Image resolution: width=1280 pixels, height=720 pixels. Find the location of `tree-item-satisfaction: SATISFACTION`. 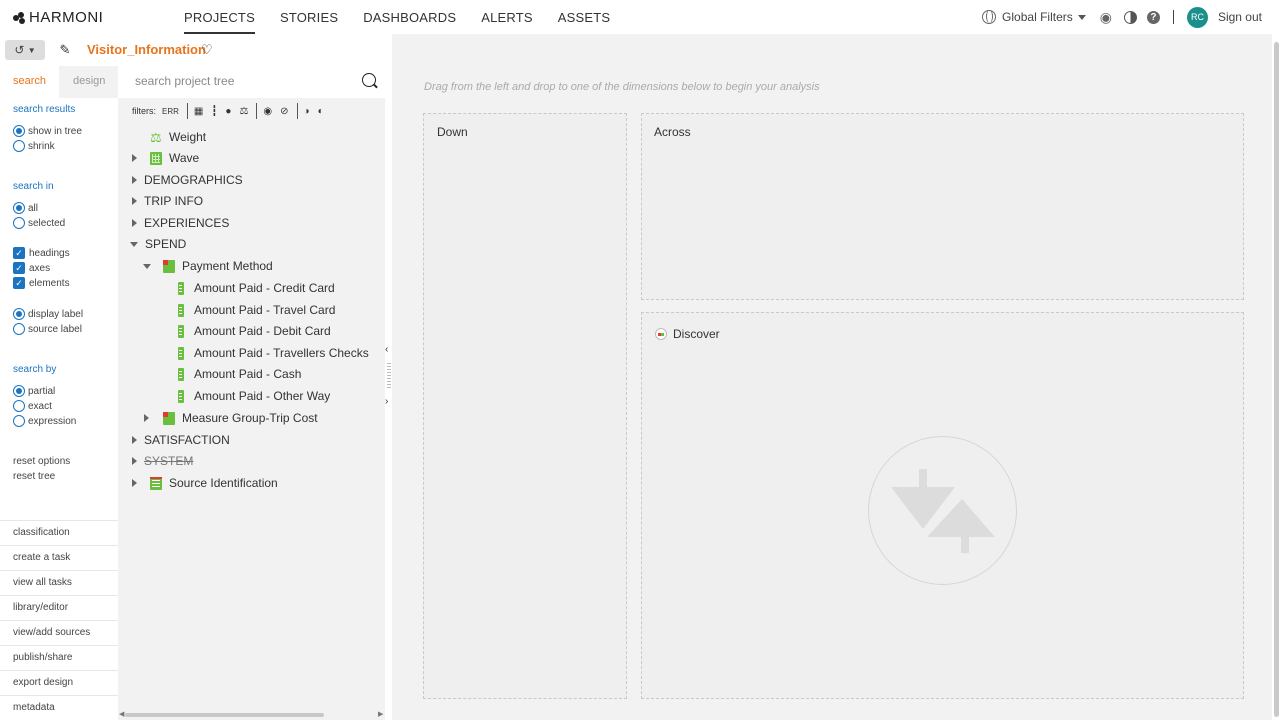

tree-item-satisfaction: SATISFACTION is located at coordinates (181, 440).